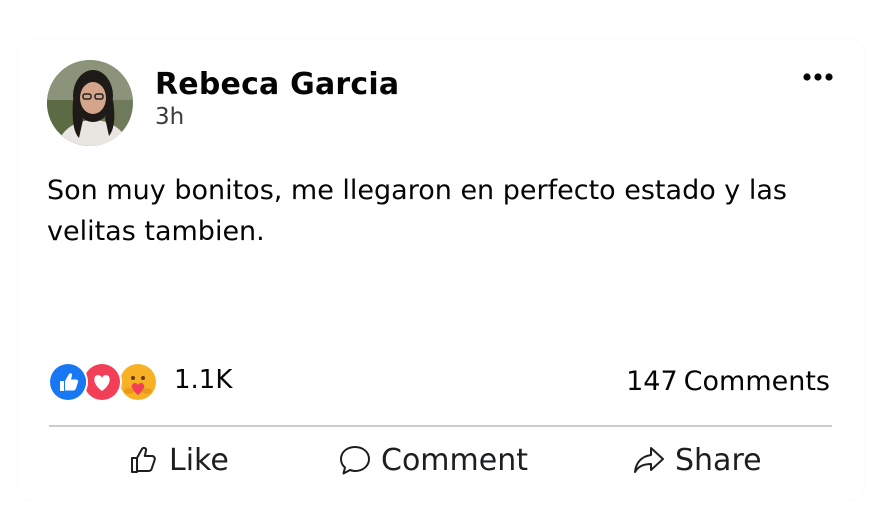 This screenshot has height=516, width=888. What do you see at coordinates (144, 460) in the screenshot?
I see `thumbs-up-icon` at bounding box center [144, 460].